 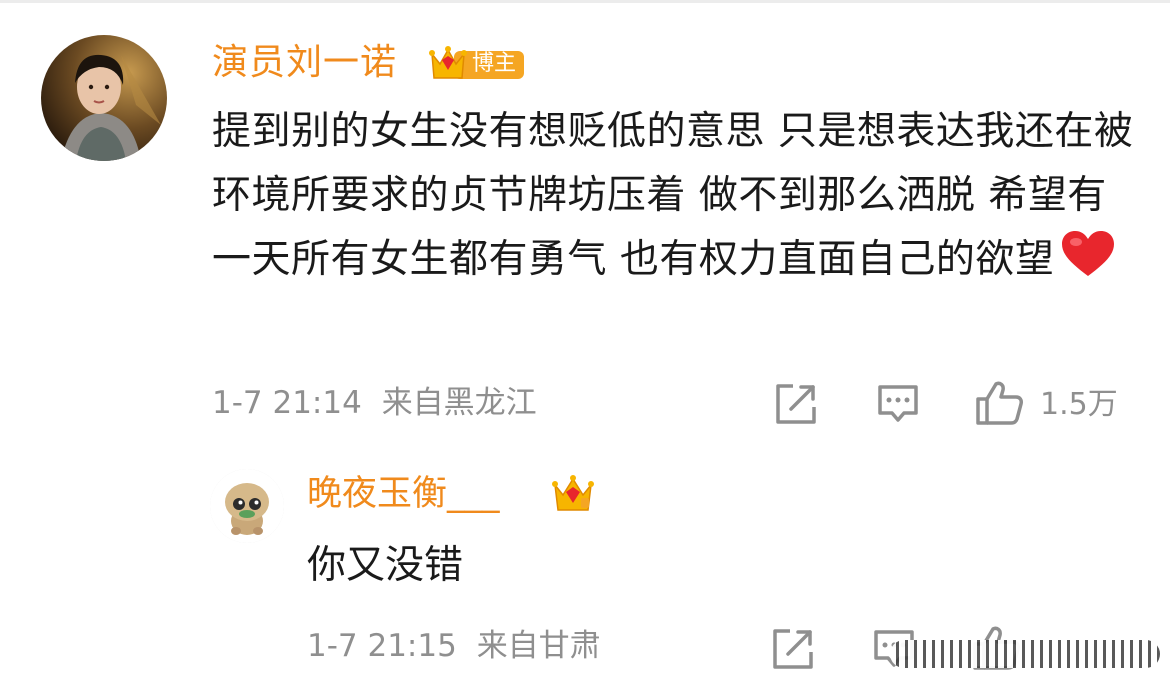 I want to click on repost-button, so click(x=796, y=404).